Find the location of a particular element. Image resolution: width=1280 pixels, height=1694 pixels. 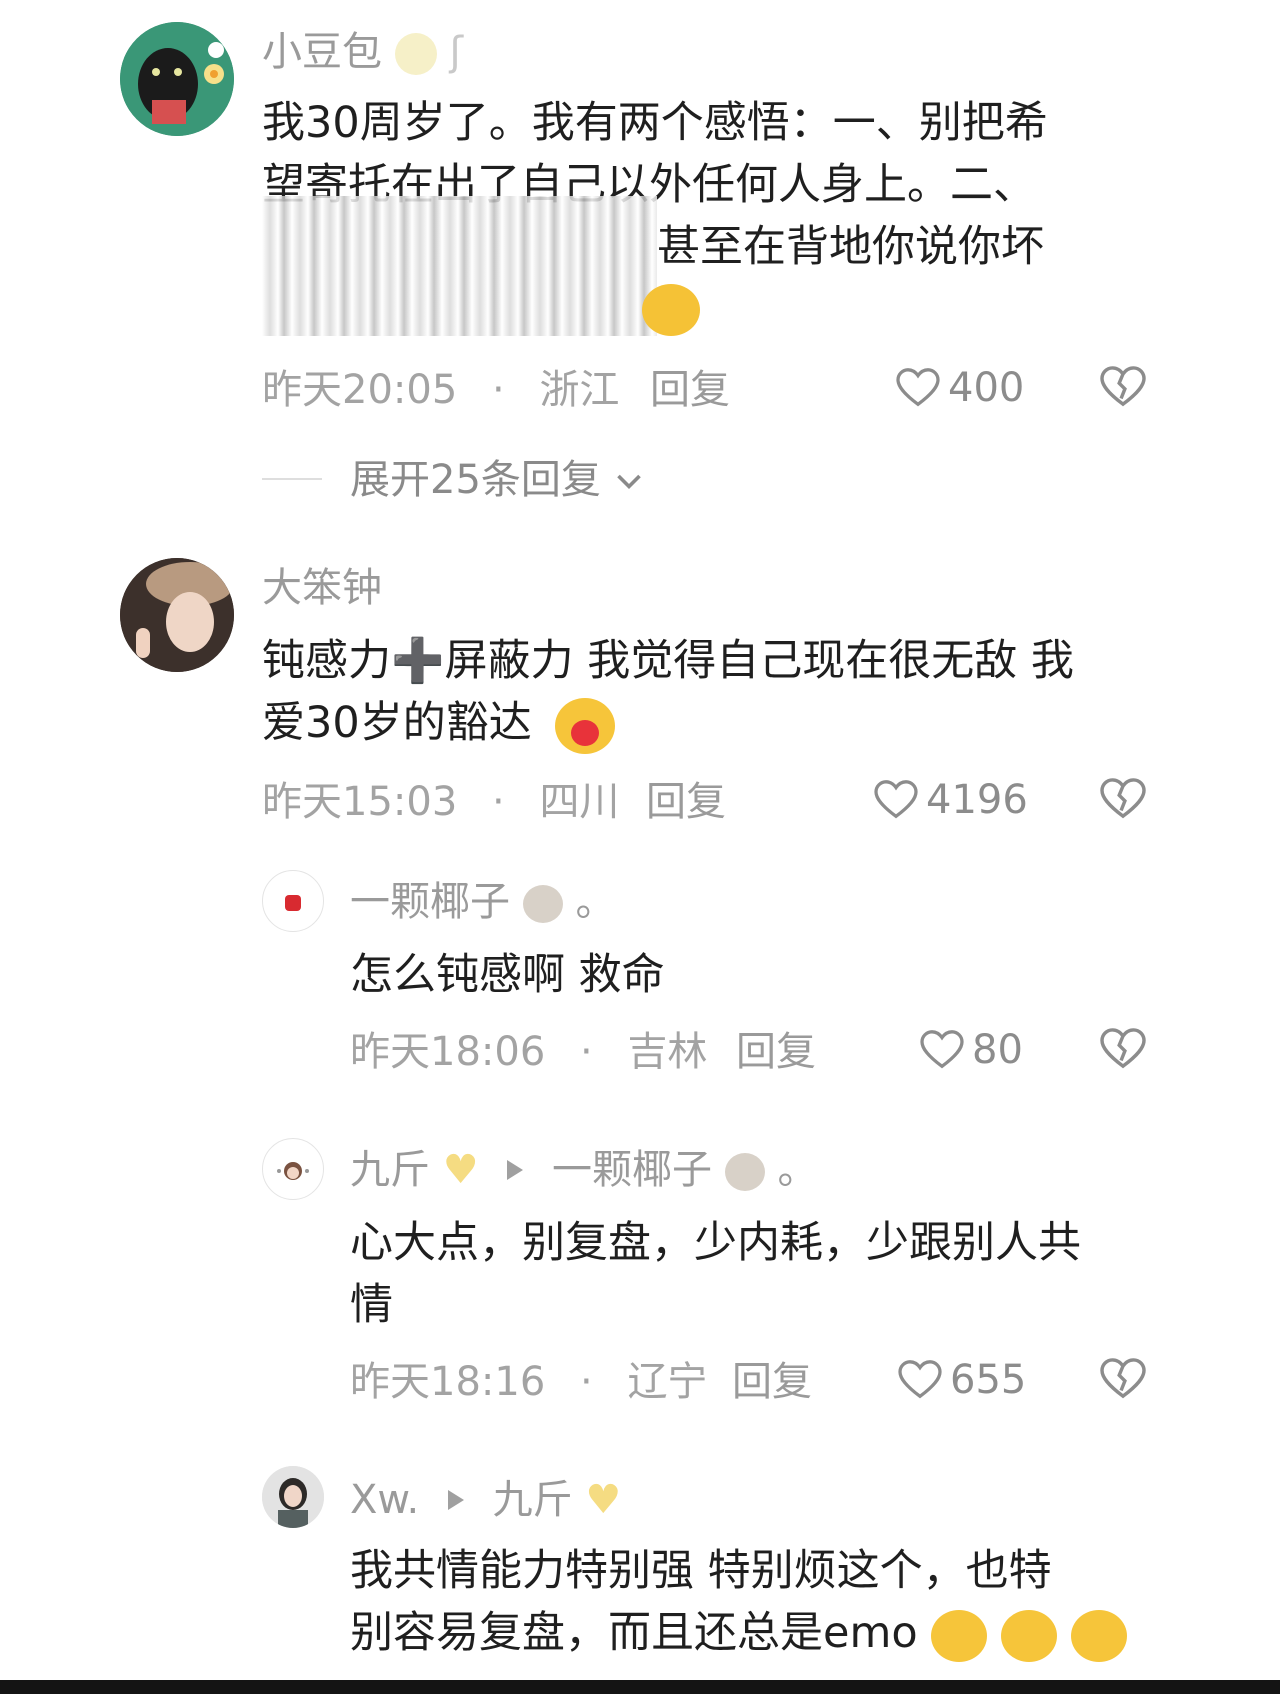

woman-avatar-icon is located at coordinates (293, 1497).